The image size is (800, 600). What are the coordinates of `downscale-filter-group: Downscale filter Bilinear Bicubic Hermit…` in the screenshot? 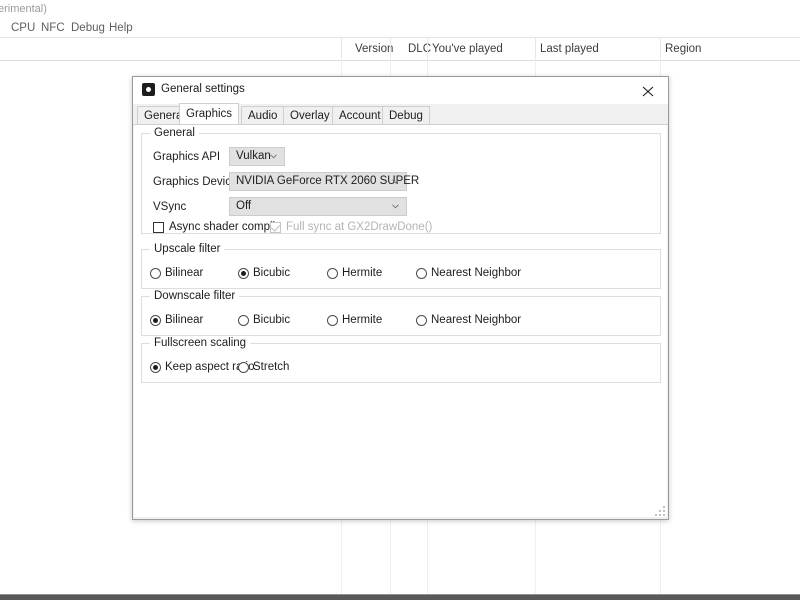 It's located at (401, 313).